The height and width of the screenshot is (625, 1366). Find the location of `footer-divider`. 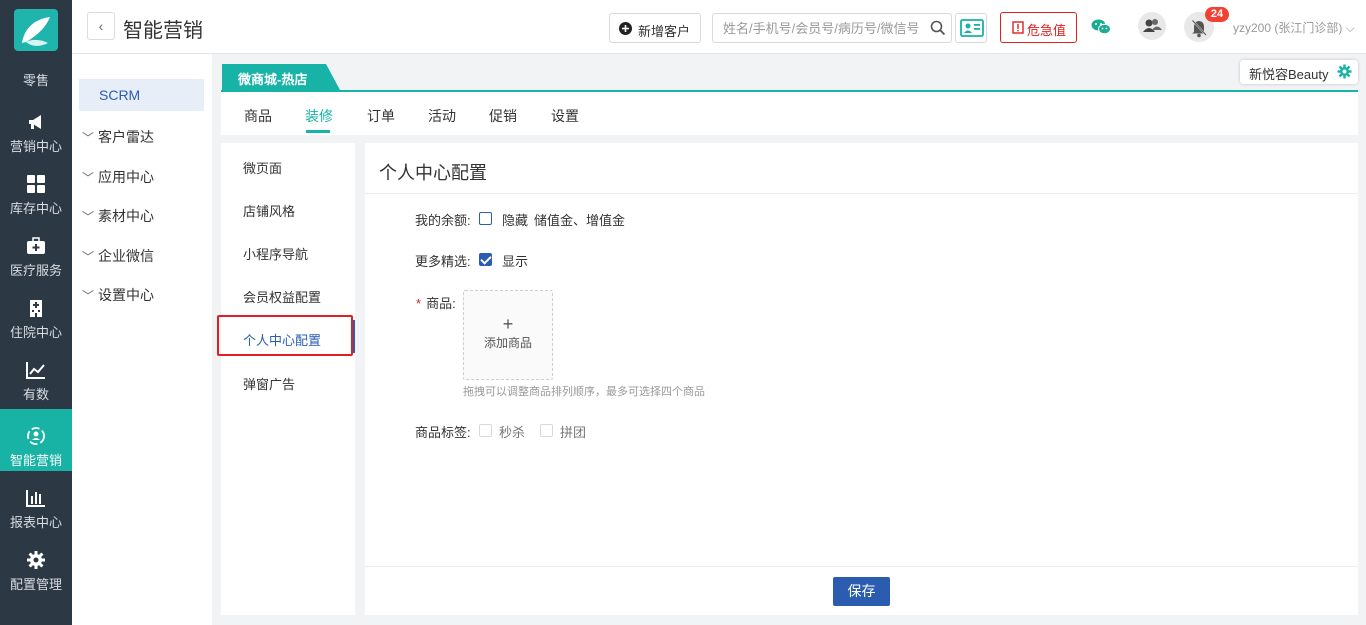

footer-divider is located at coordinates (861, 566).